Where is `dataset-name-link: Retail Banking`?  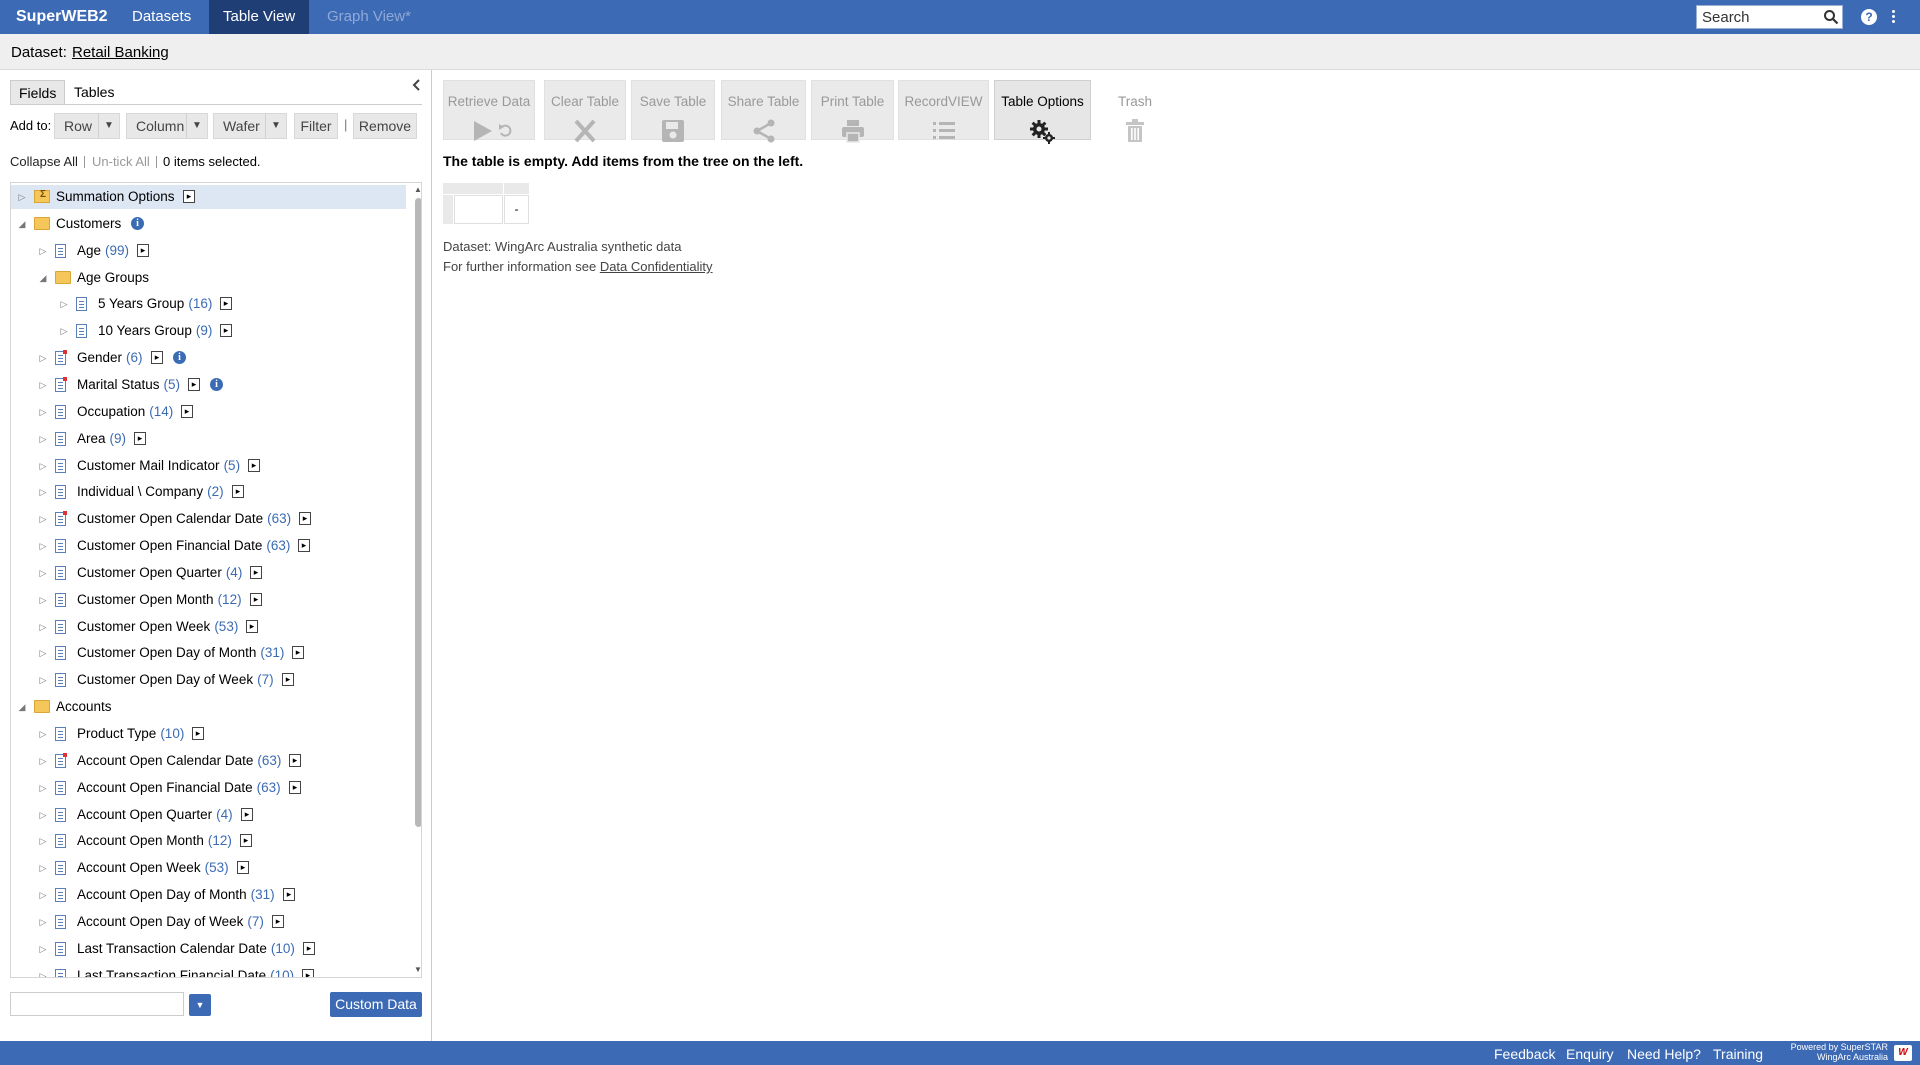 dataset-name-link: Retail Banking is located at coordinates (120, 52).